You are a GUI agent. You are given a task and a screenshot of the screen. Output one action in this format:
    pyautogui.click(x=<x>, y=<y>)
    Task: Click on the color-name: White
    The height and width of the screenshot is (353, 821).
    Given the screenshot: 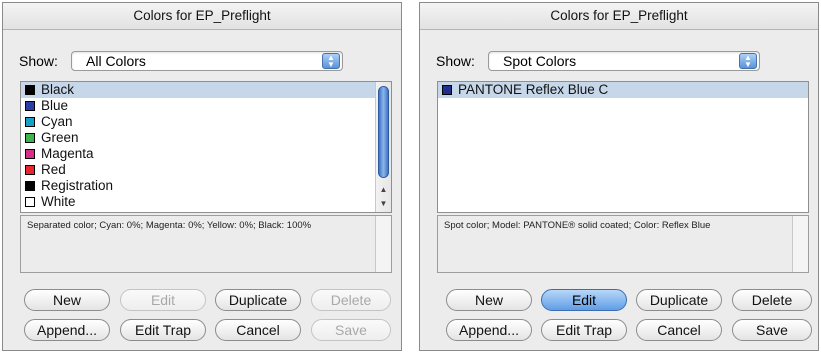 What is the action you would take?
    pyautogui.click(x=58, y=201)
    